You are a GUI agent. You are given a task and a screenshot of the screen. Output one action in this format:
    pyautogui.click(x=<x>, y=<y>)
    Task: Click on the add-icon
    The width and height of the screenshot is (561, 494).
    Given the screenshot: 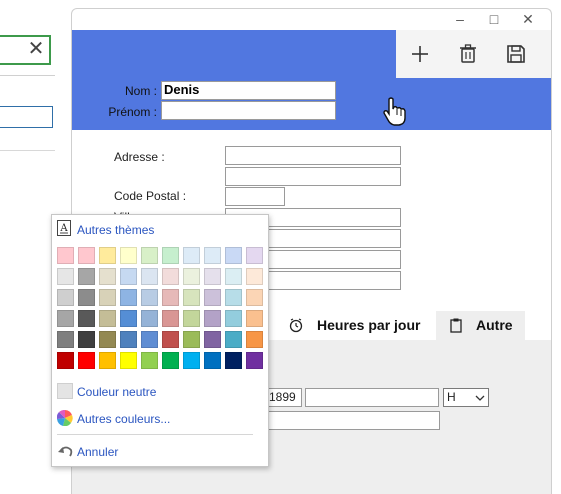 What is the action you would take?
    pyautogui.click(x=420, y=54)
    